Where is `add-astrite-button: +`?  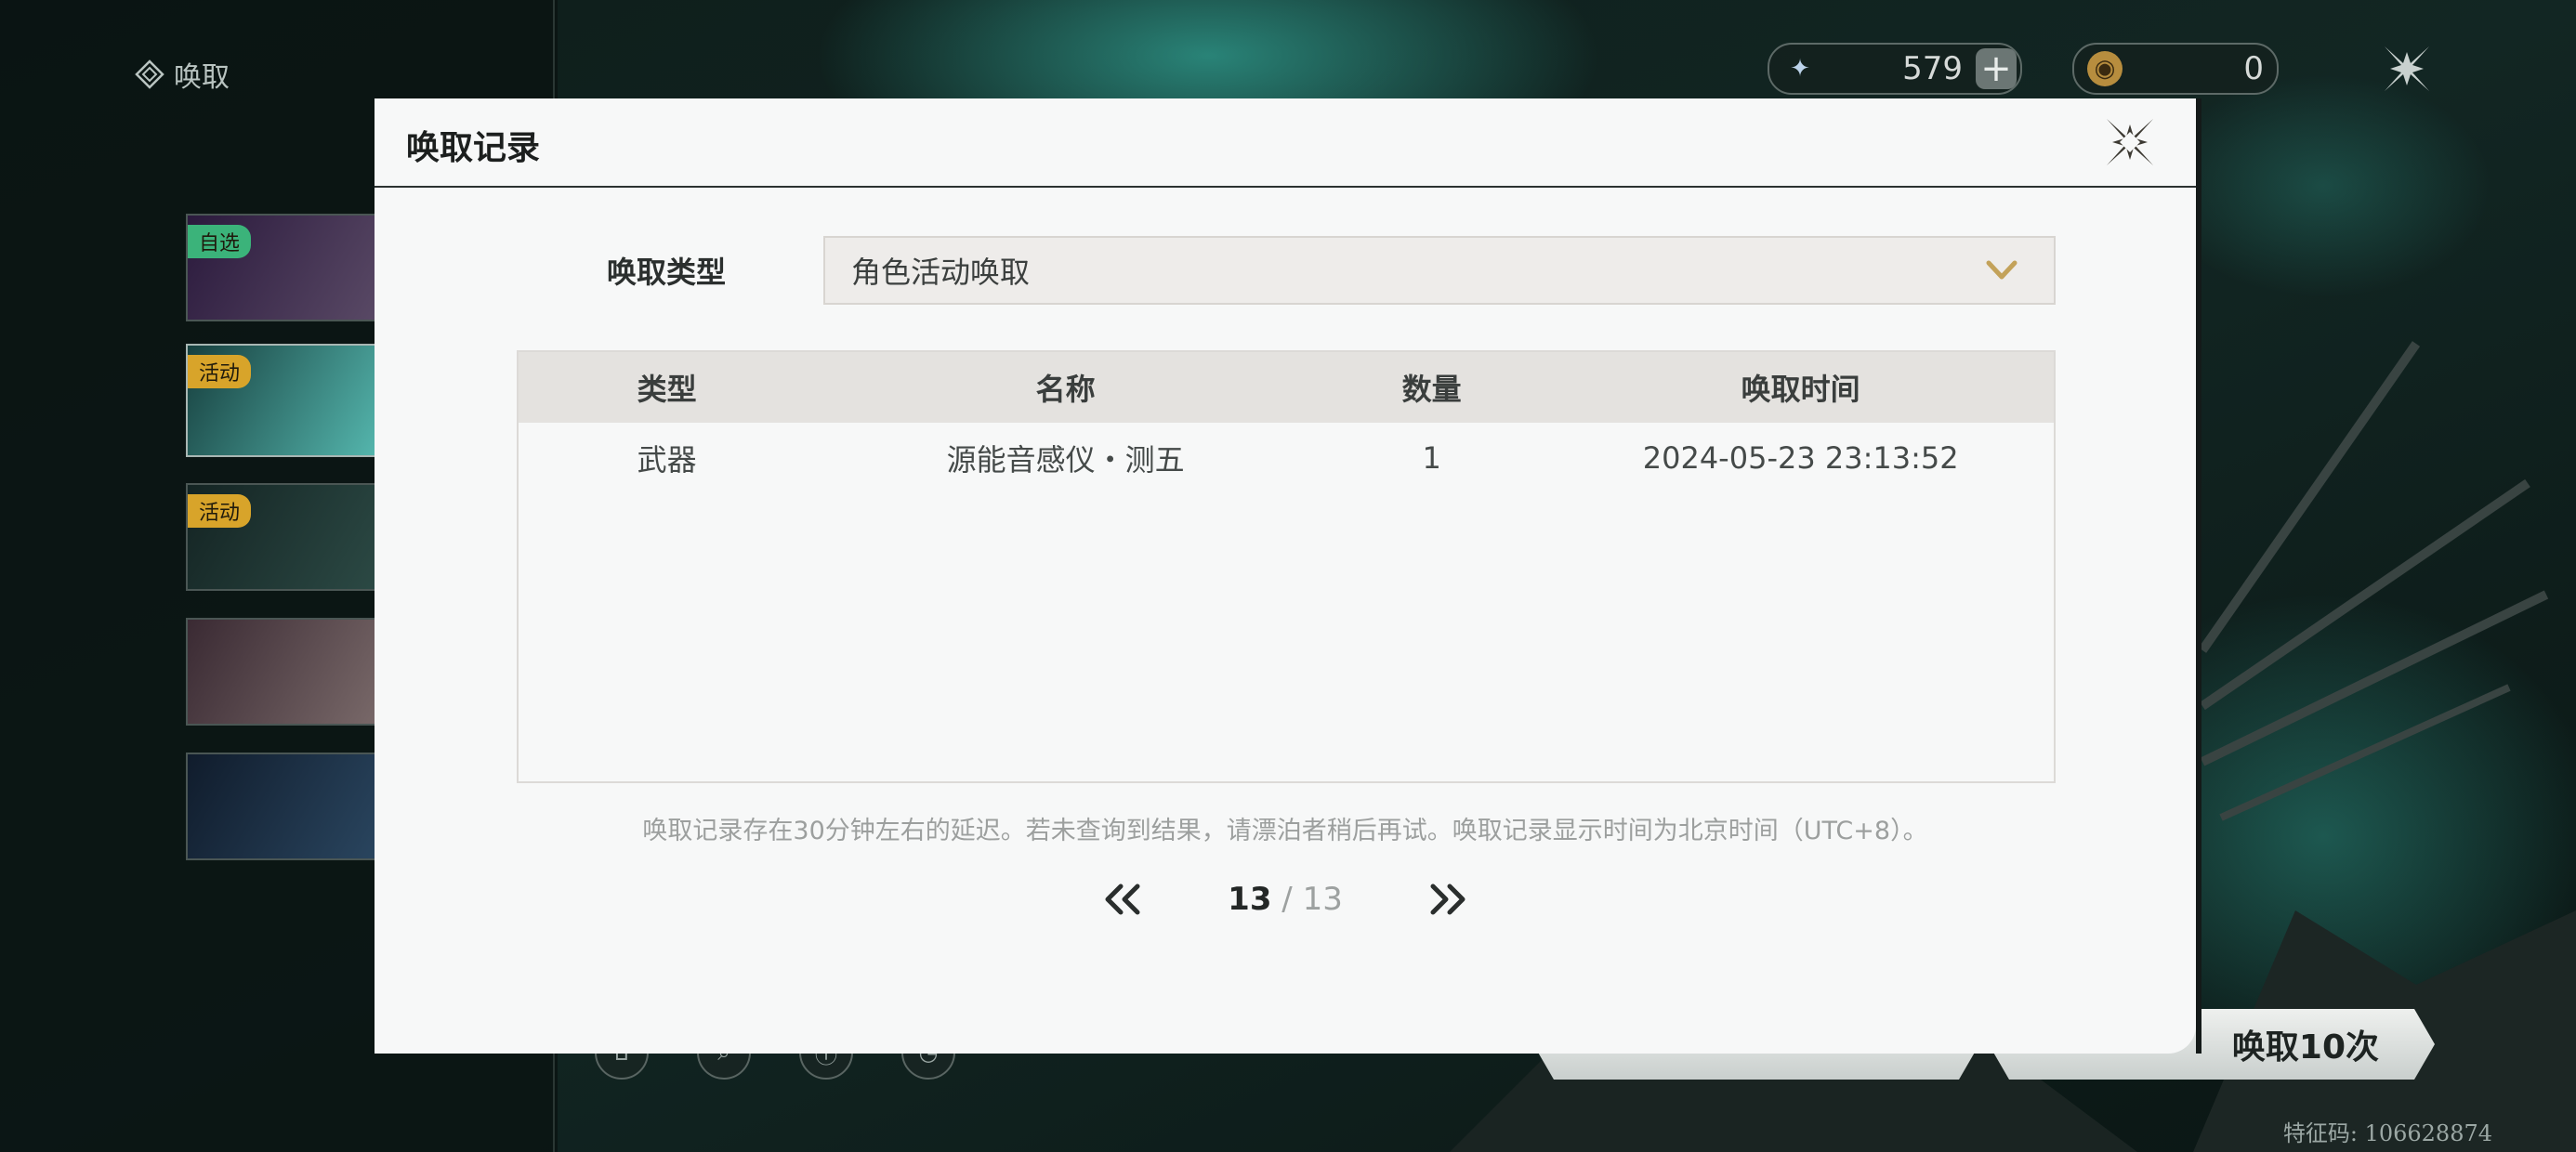
add-astrite-button: + is located at coordinates (1996, 68).